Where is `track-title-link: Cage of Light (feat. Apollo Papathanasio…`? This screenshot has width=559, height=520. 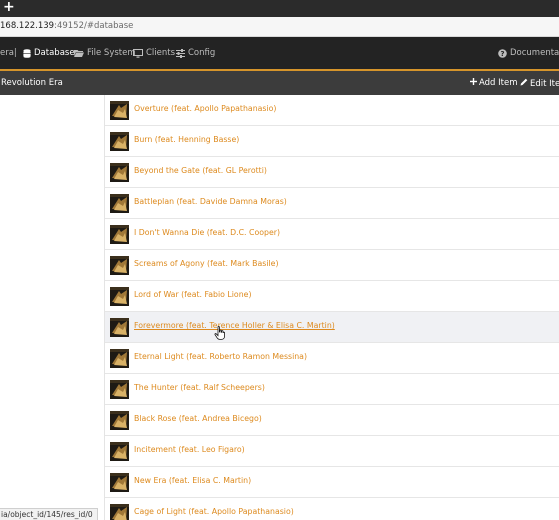
track-title-link: Cage of Light (feat. Apollo Papathanasio… is located at coordinates (214, 511).